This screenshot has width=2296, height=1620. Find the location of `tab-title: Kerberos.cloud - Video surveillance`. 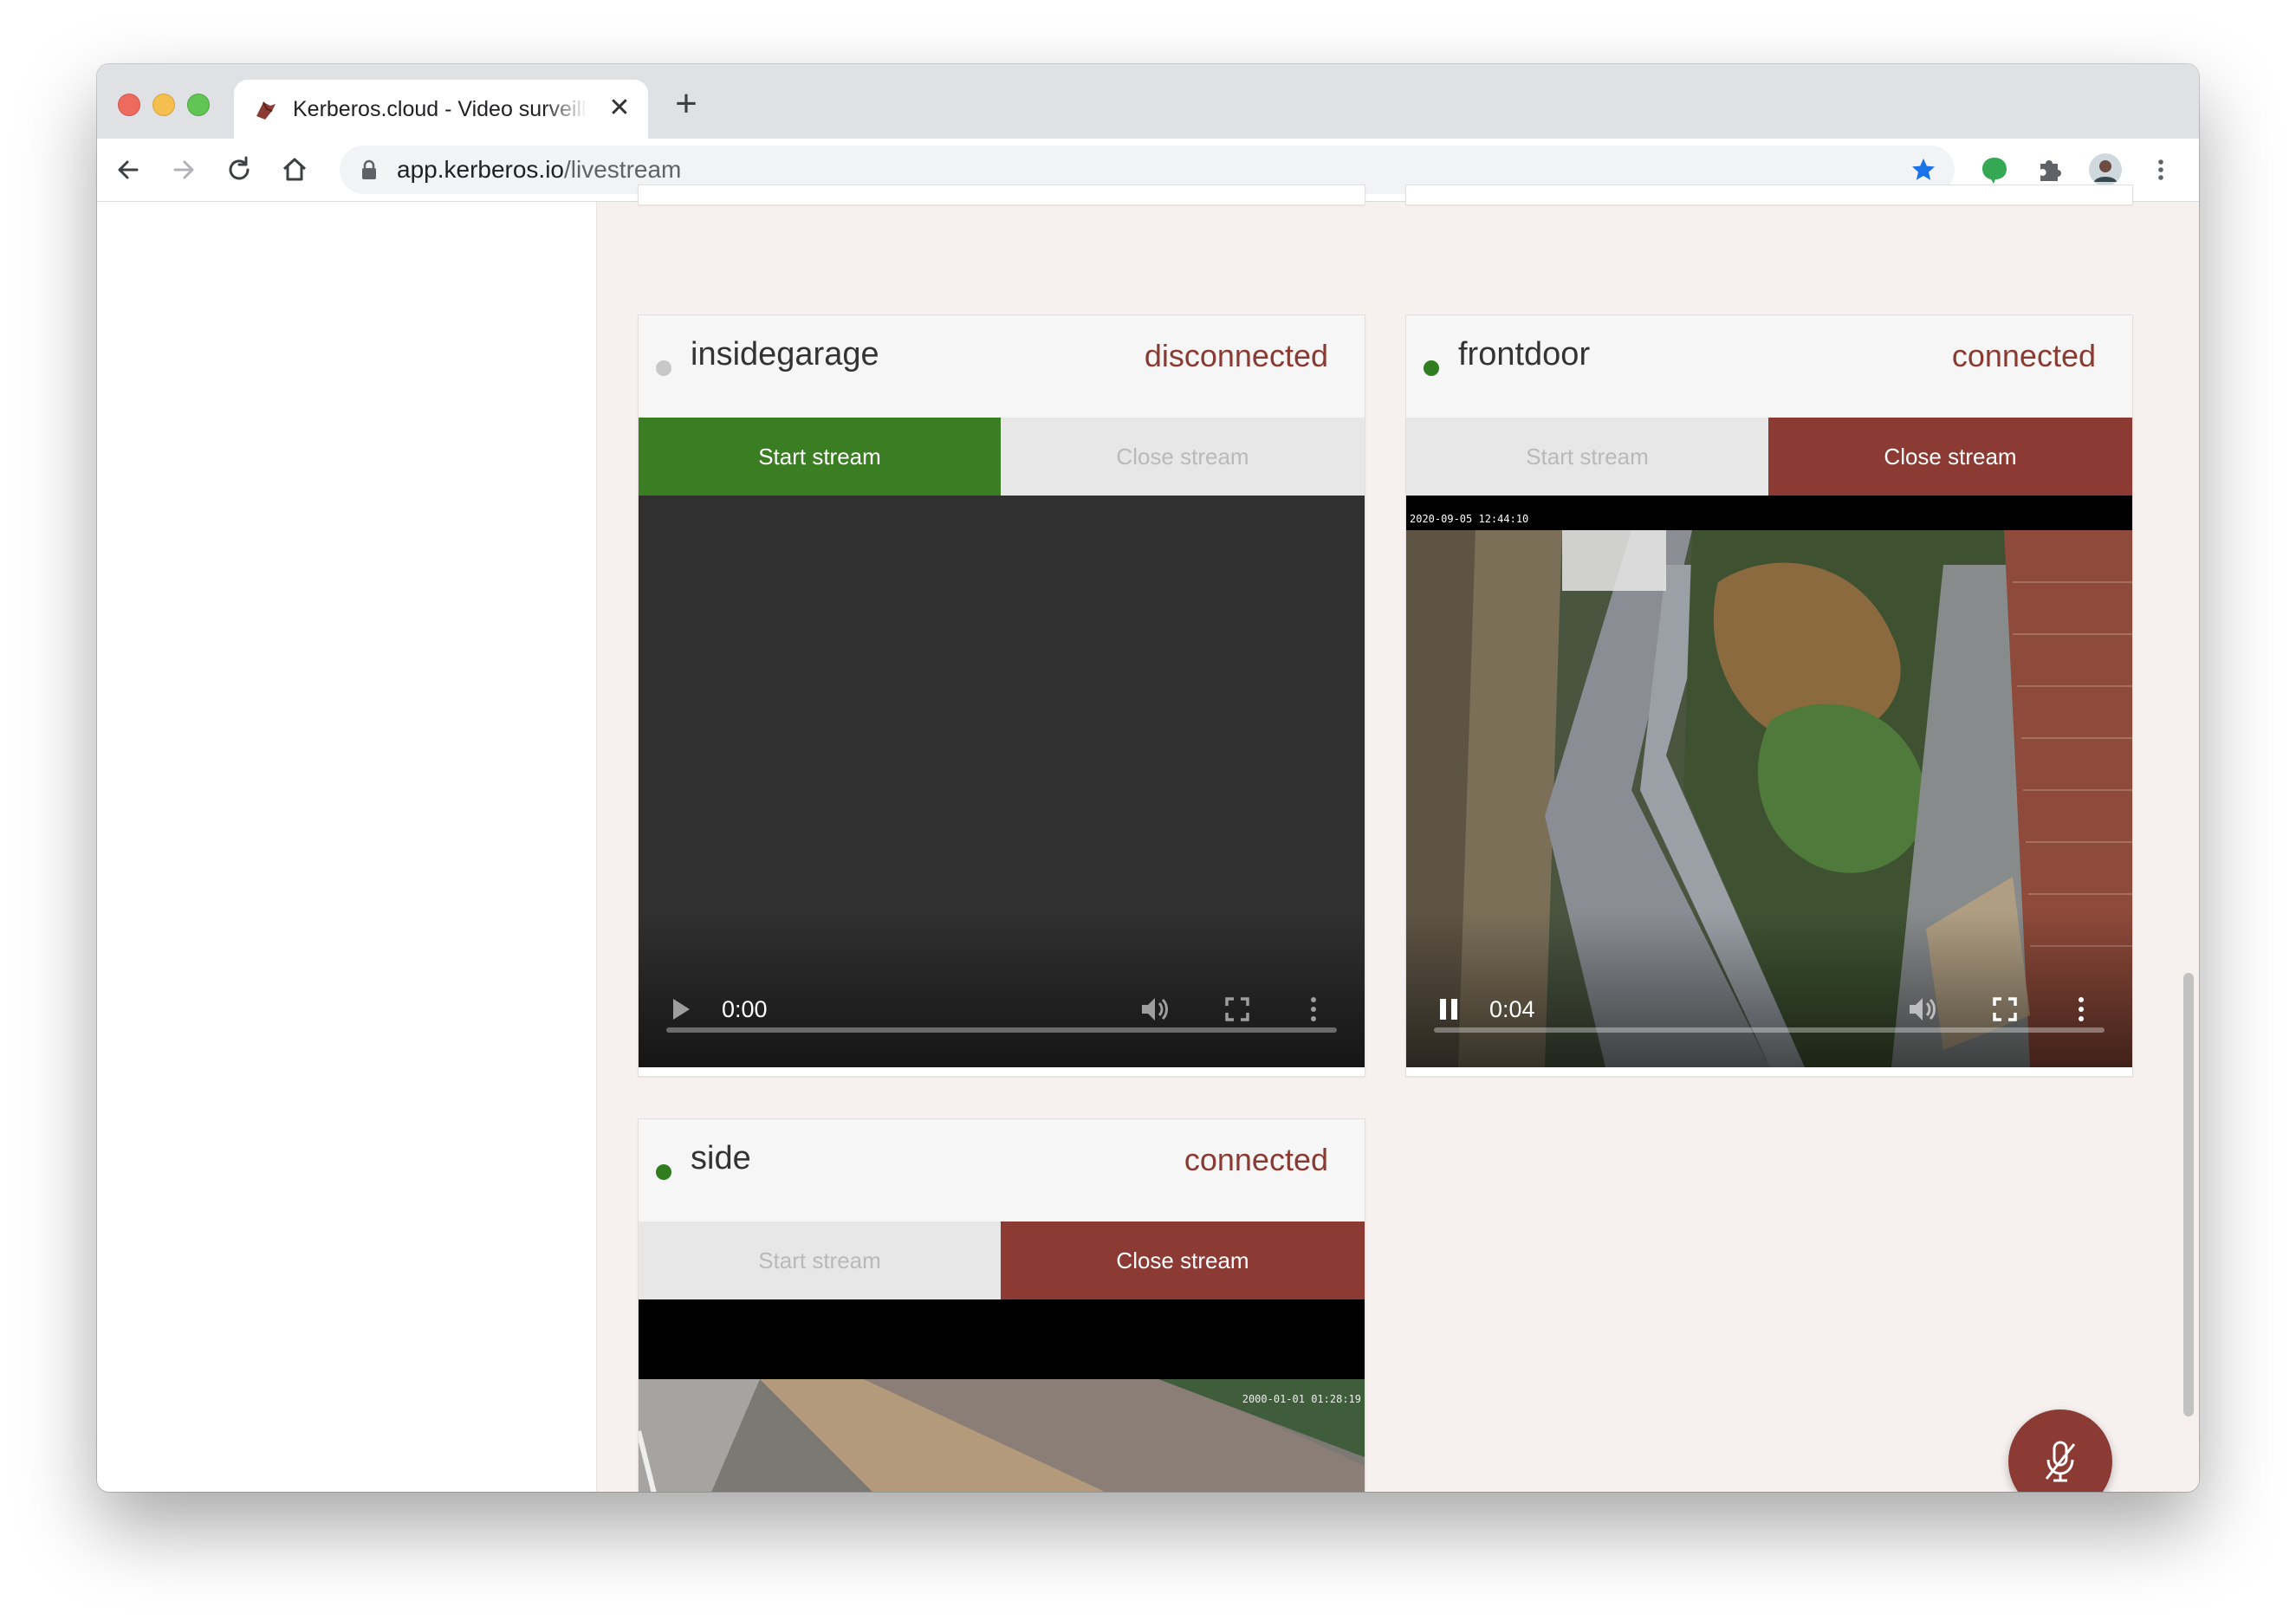

tab-title: Kerberos.cloud - Video surveillance is located at coordinates (440, 109).